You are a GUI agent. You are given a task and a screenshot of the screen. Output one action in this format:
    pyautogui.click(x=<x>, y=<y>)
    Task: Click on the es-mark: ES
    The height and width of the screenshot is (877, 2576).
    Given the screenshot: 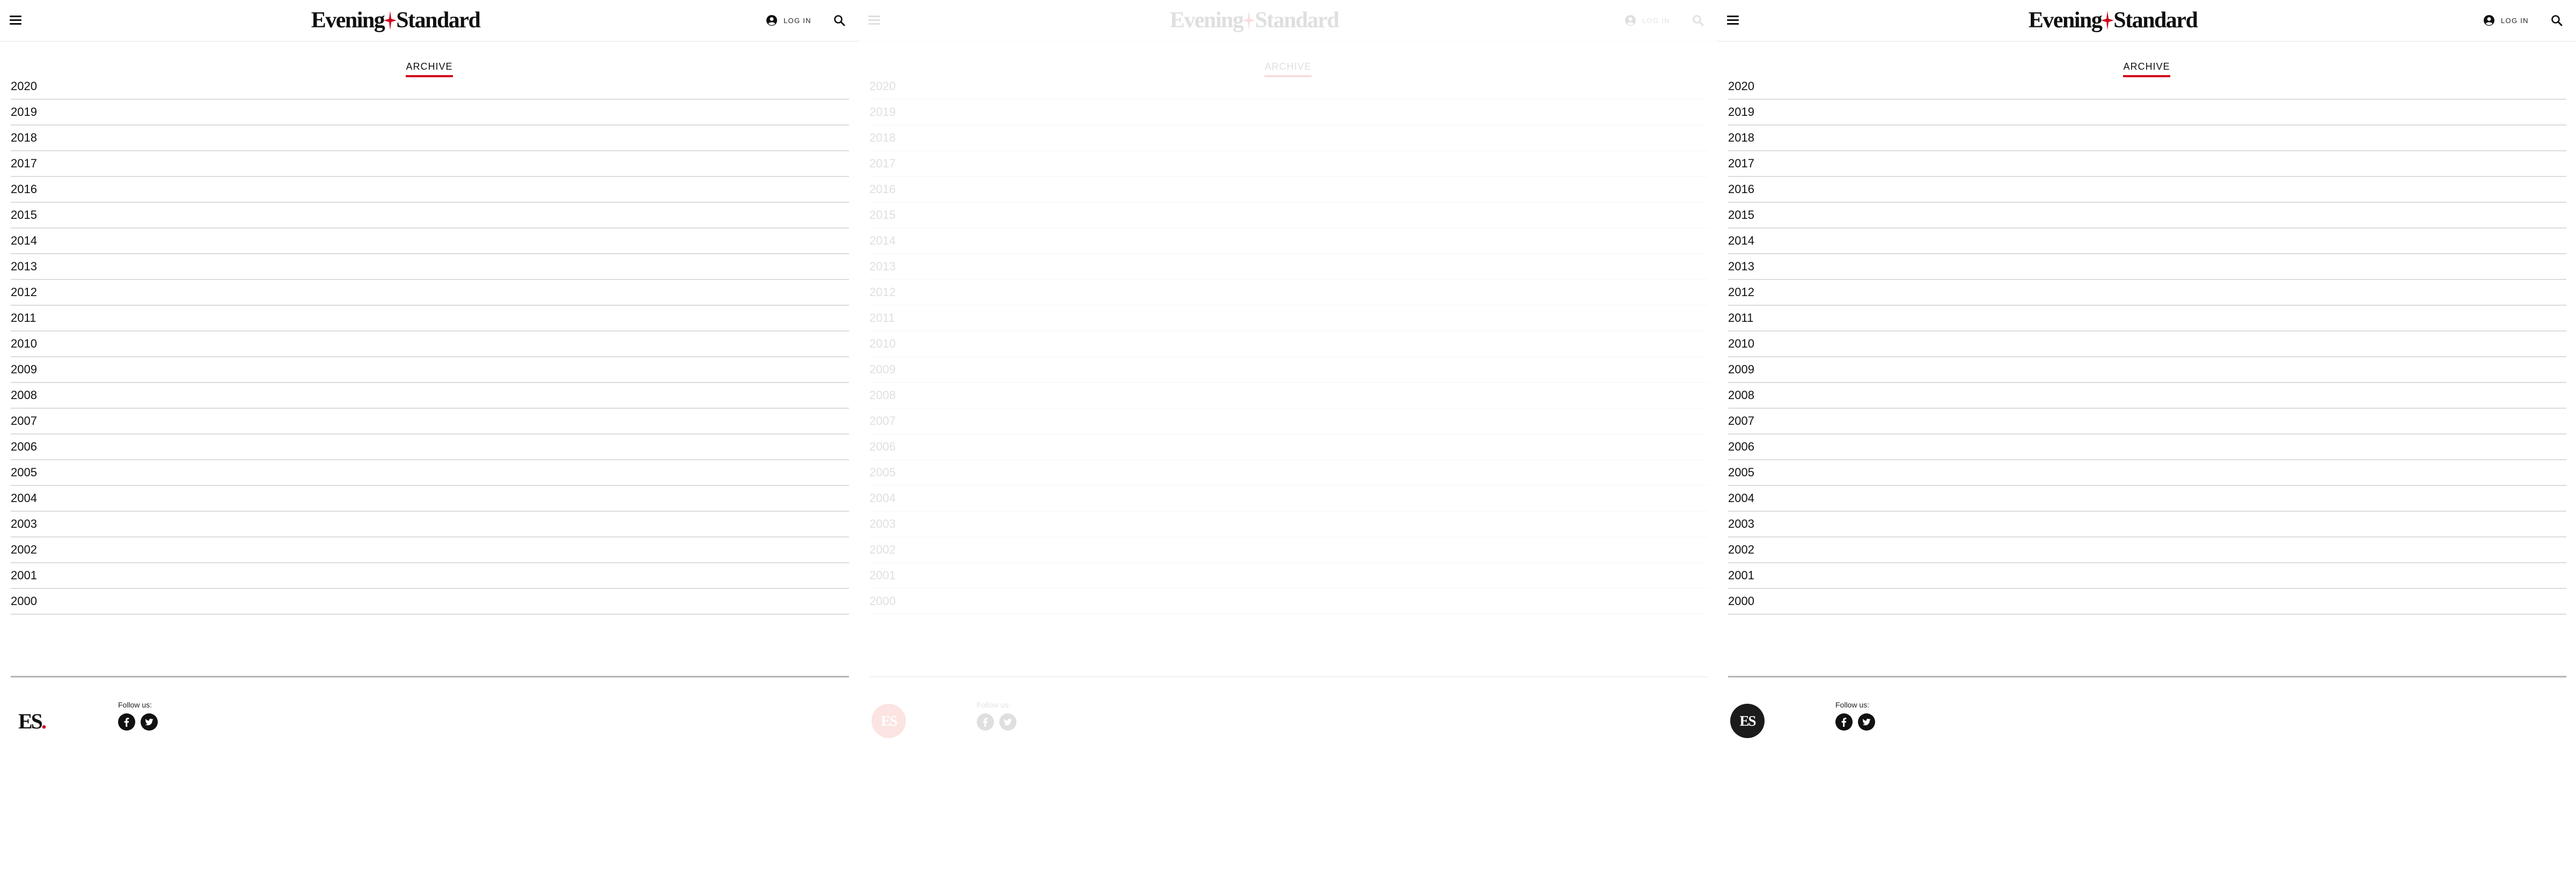 What is the action you would take?
    pyautogui.click(x=1747, y=720)
    